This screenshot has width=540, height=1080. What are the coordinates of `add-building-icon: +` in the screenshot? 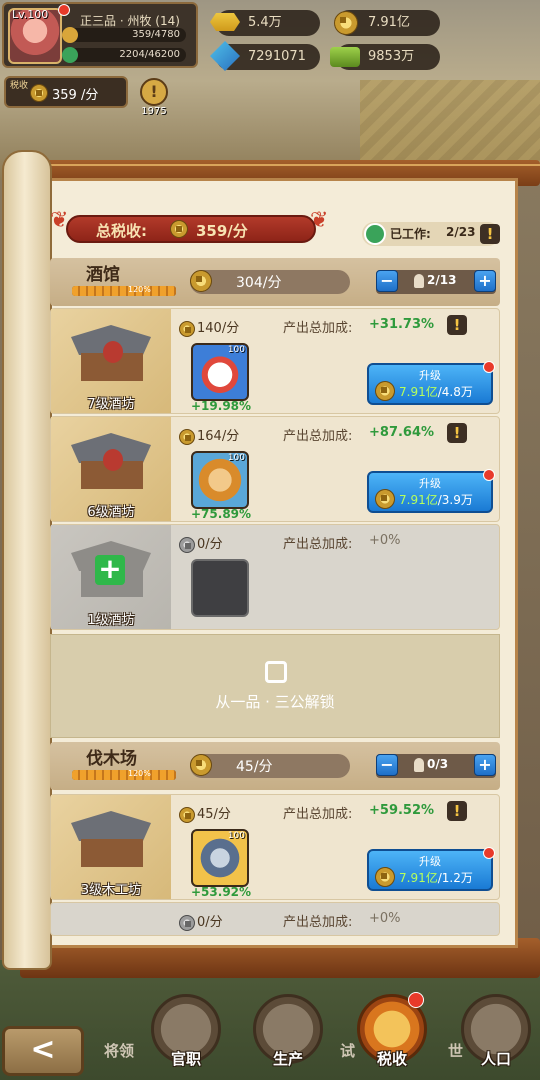 It's located at (110, 570).